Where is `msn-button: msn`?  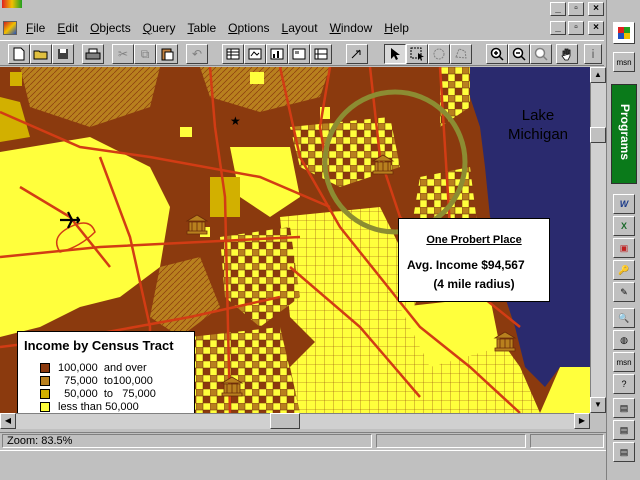 msn-button: msn is located at coordinates (624, 62).